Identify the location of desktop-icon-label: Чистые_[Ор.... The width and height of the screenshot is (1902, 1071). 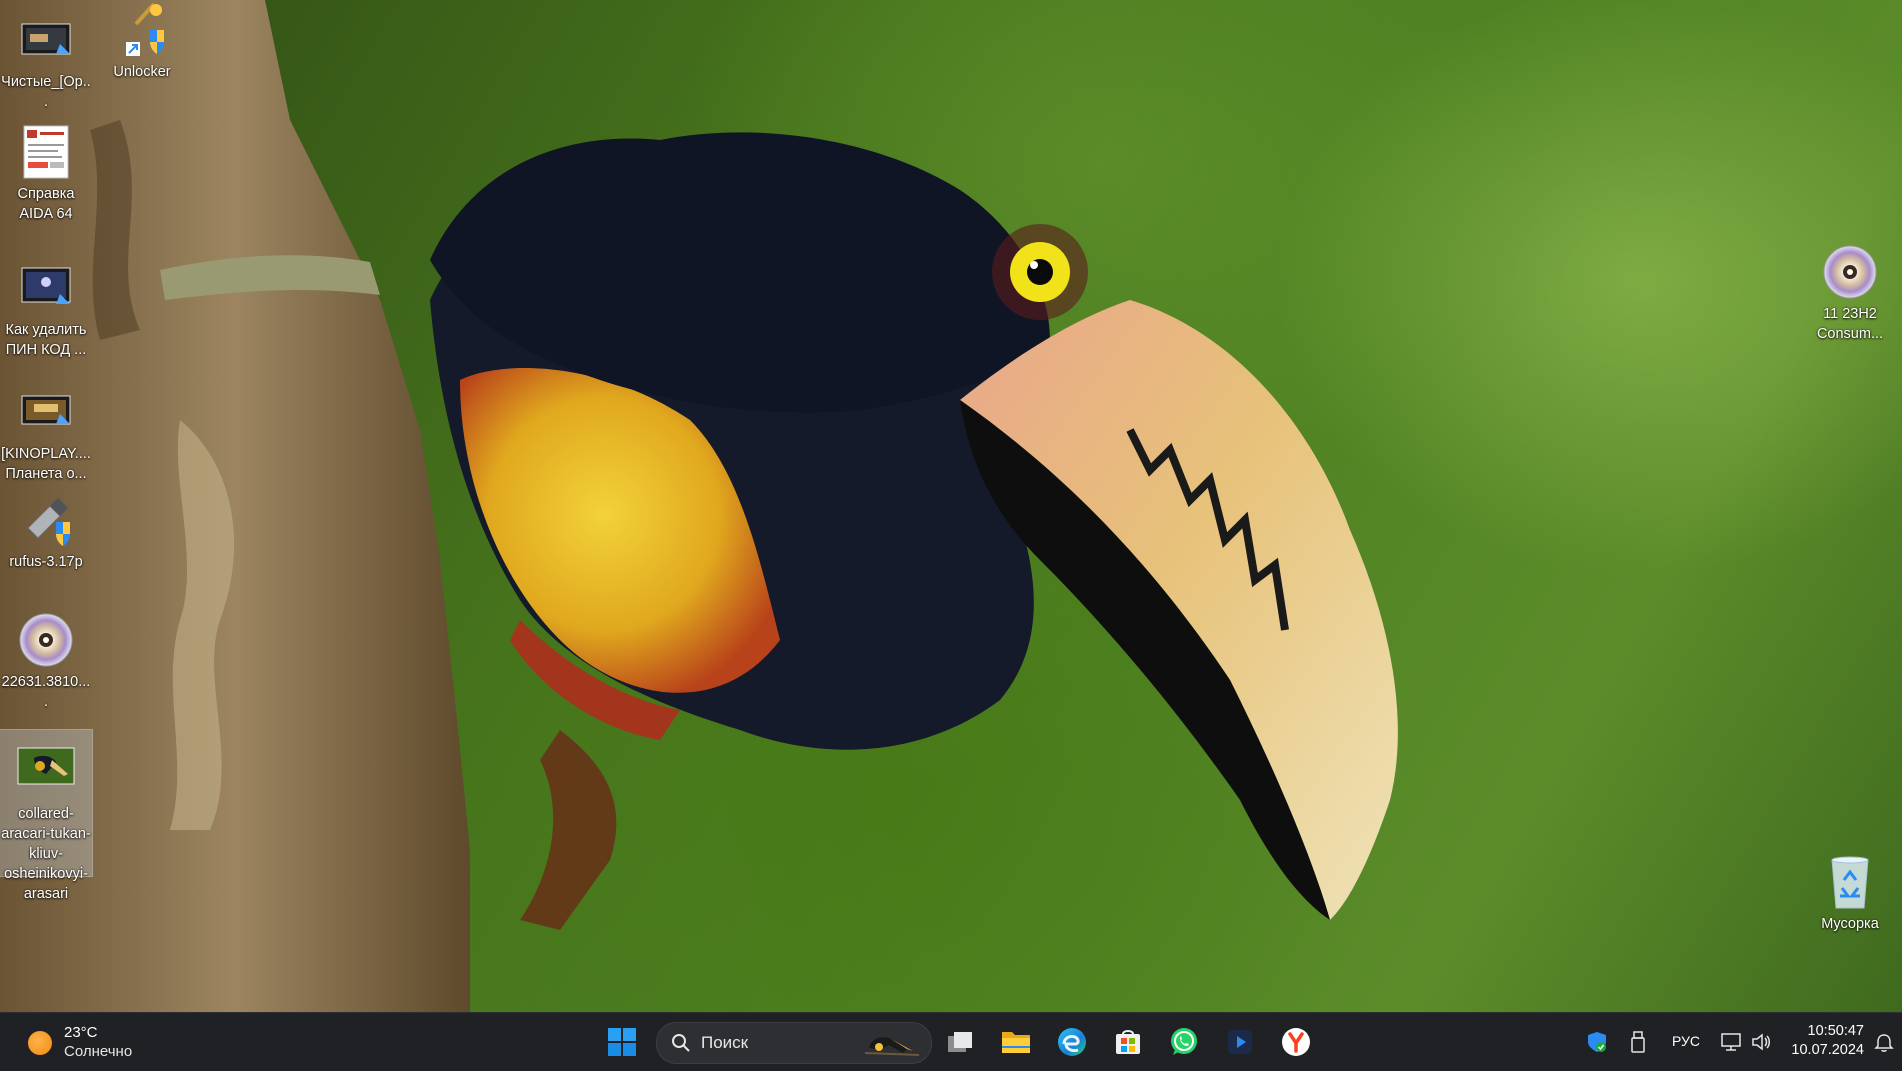
(46, 92).